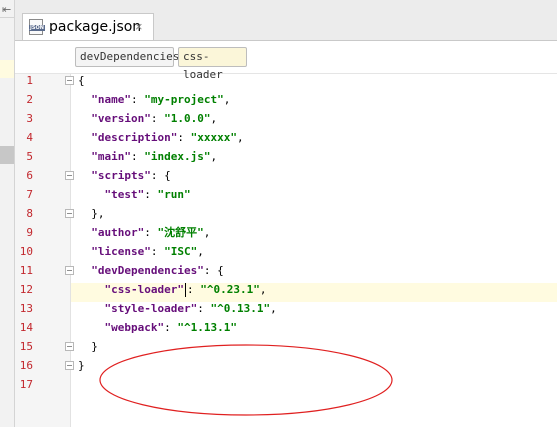 Image resolution: width=557 pixels, height=427 pixels. What do you see at coordinates (7, 155) in the screenshot?
I see `strip-scroll-marker` at bounding box center [7, 155].